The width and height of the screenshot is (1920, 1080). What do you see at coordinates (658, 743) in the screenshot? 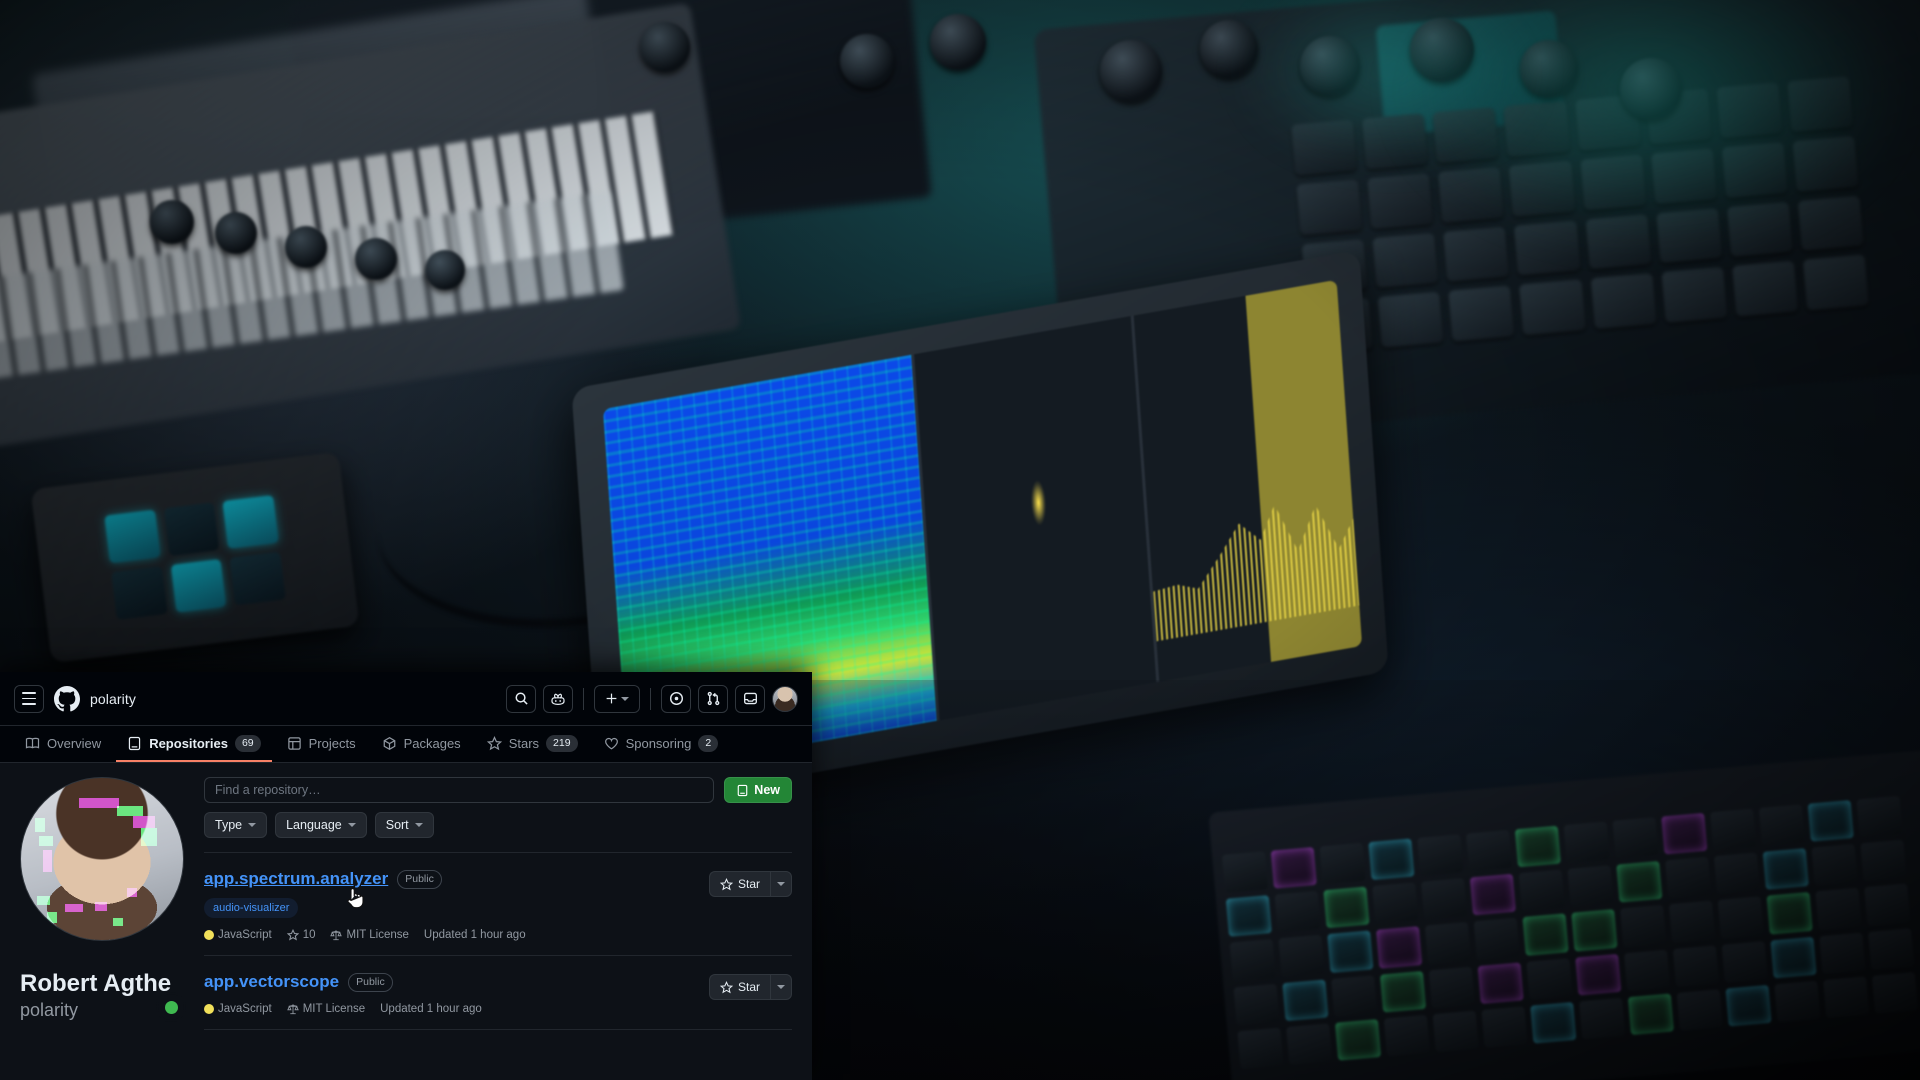
I see `tab-label: Sponsoring` at bounding box center [658, 743].